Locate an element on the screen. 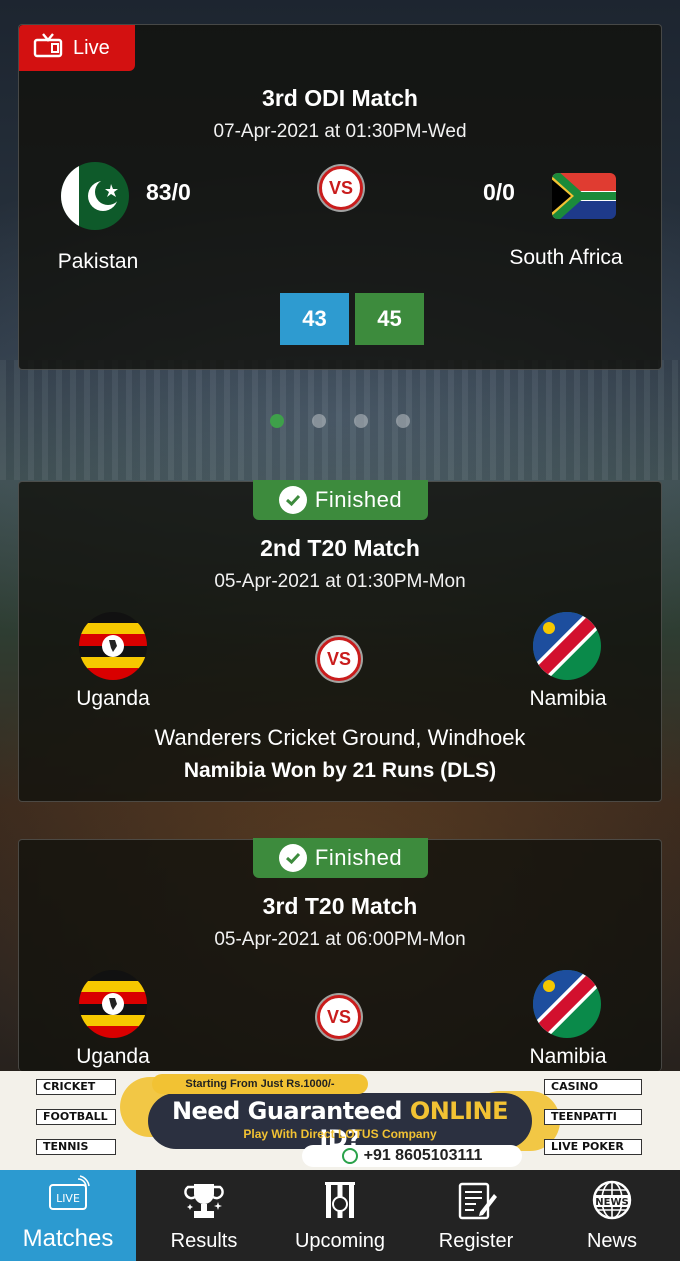 The width and height of the screenshot is (680, 1261). match-date: 05-Apr-2021 at 01:30PM-Mon is located at coordinates (340, 581).